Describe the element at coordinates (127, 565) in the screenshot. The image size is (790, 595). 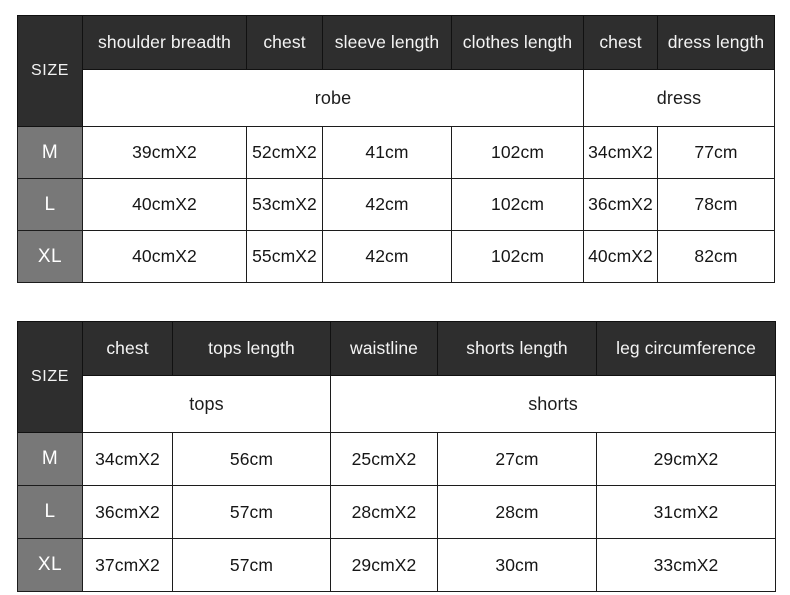
I see `cell-value: 37cmX2` at that location.